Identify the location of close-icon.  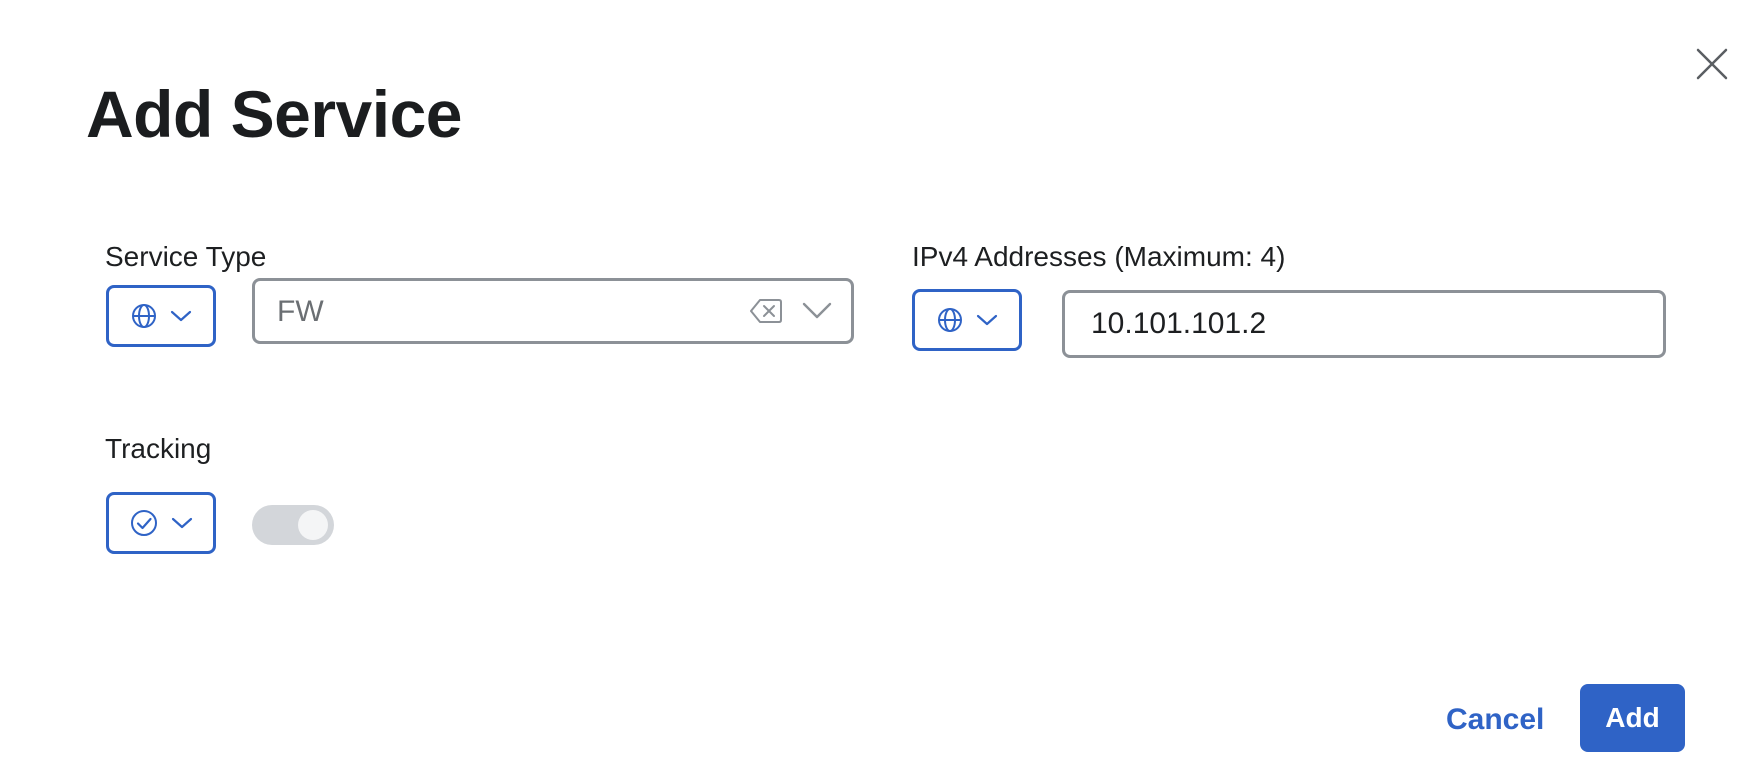
(1712, 64).